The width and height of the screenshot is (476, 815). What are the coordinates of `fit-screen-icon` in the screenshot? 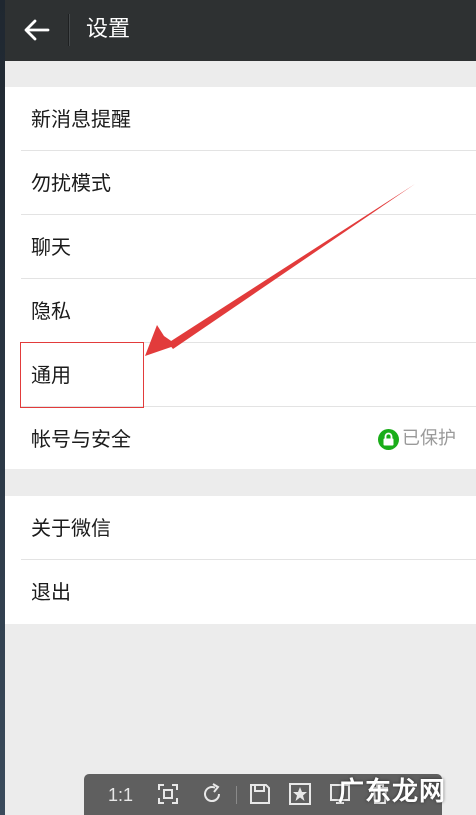 It's located at (168, 795).